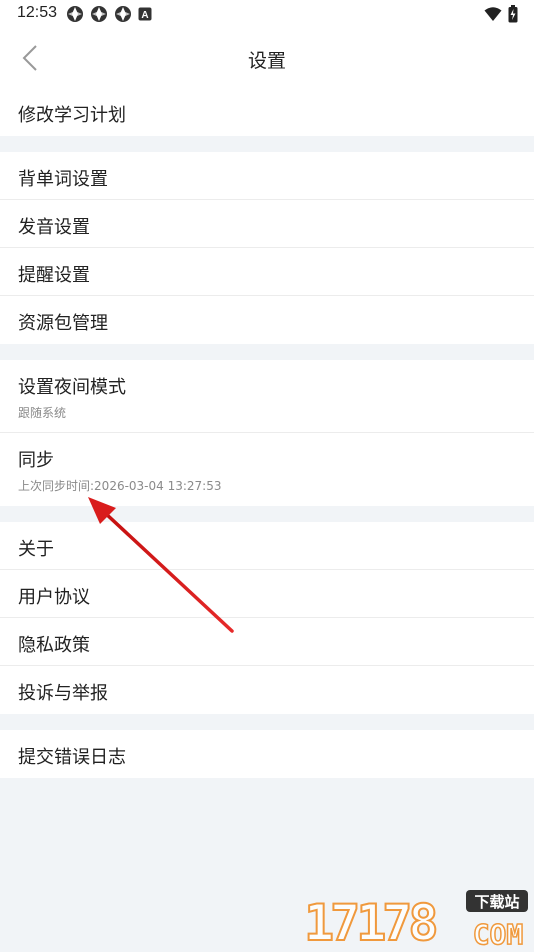 The height and width of the screenshot is (952, 534). What do you see at coordinates (54, 597) in the screenshot?
I see `settings-item-label: 用户协议` at bounding box center [54, 597].